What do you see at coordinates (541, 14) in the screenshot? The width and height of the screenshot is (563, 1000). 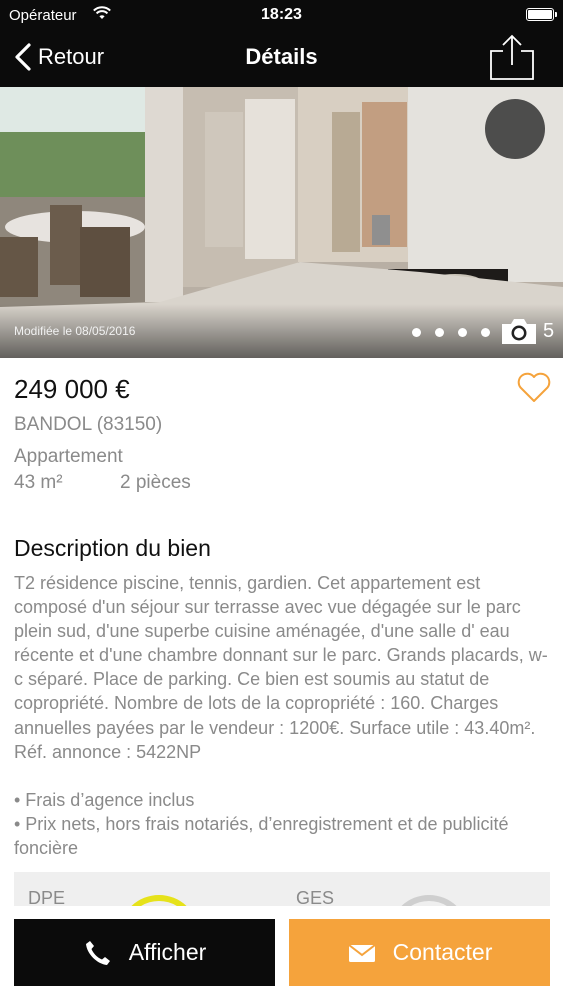 I see `battery-icon` at bounding box center [541, 14].